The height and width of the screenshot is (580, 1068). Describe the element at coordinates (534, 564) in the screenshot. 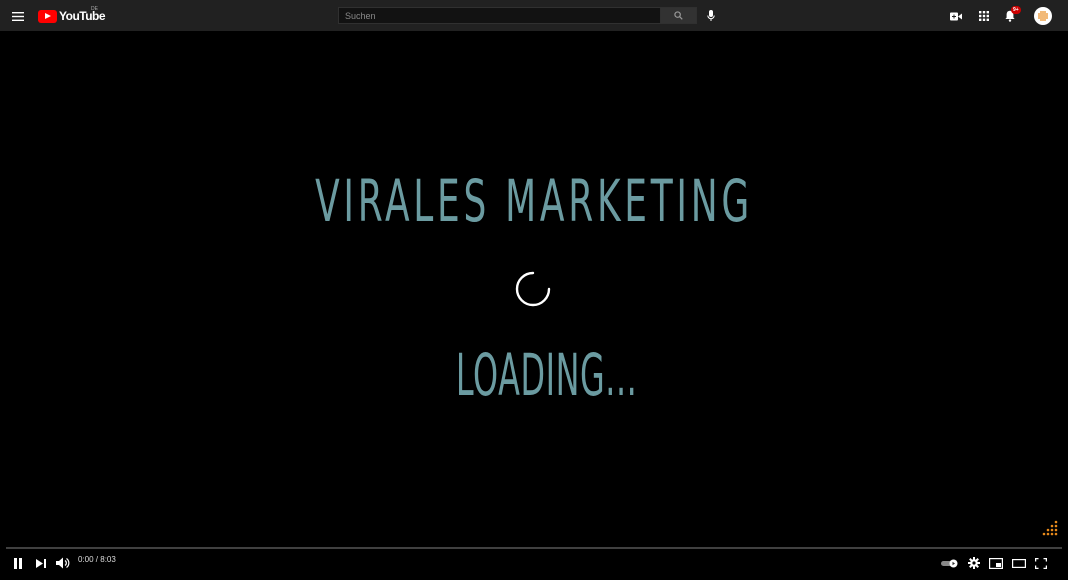

I see `player-controls: 0:00 / 8:03` at that location.